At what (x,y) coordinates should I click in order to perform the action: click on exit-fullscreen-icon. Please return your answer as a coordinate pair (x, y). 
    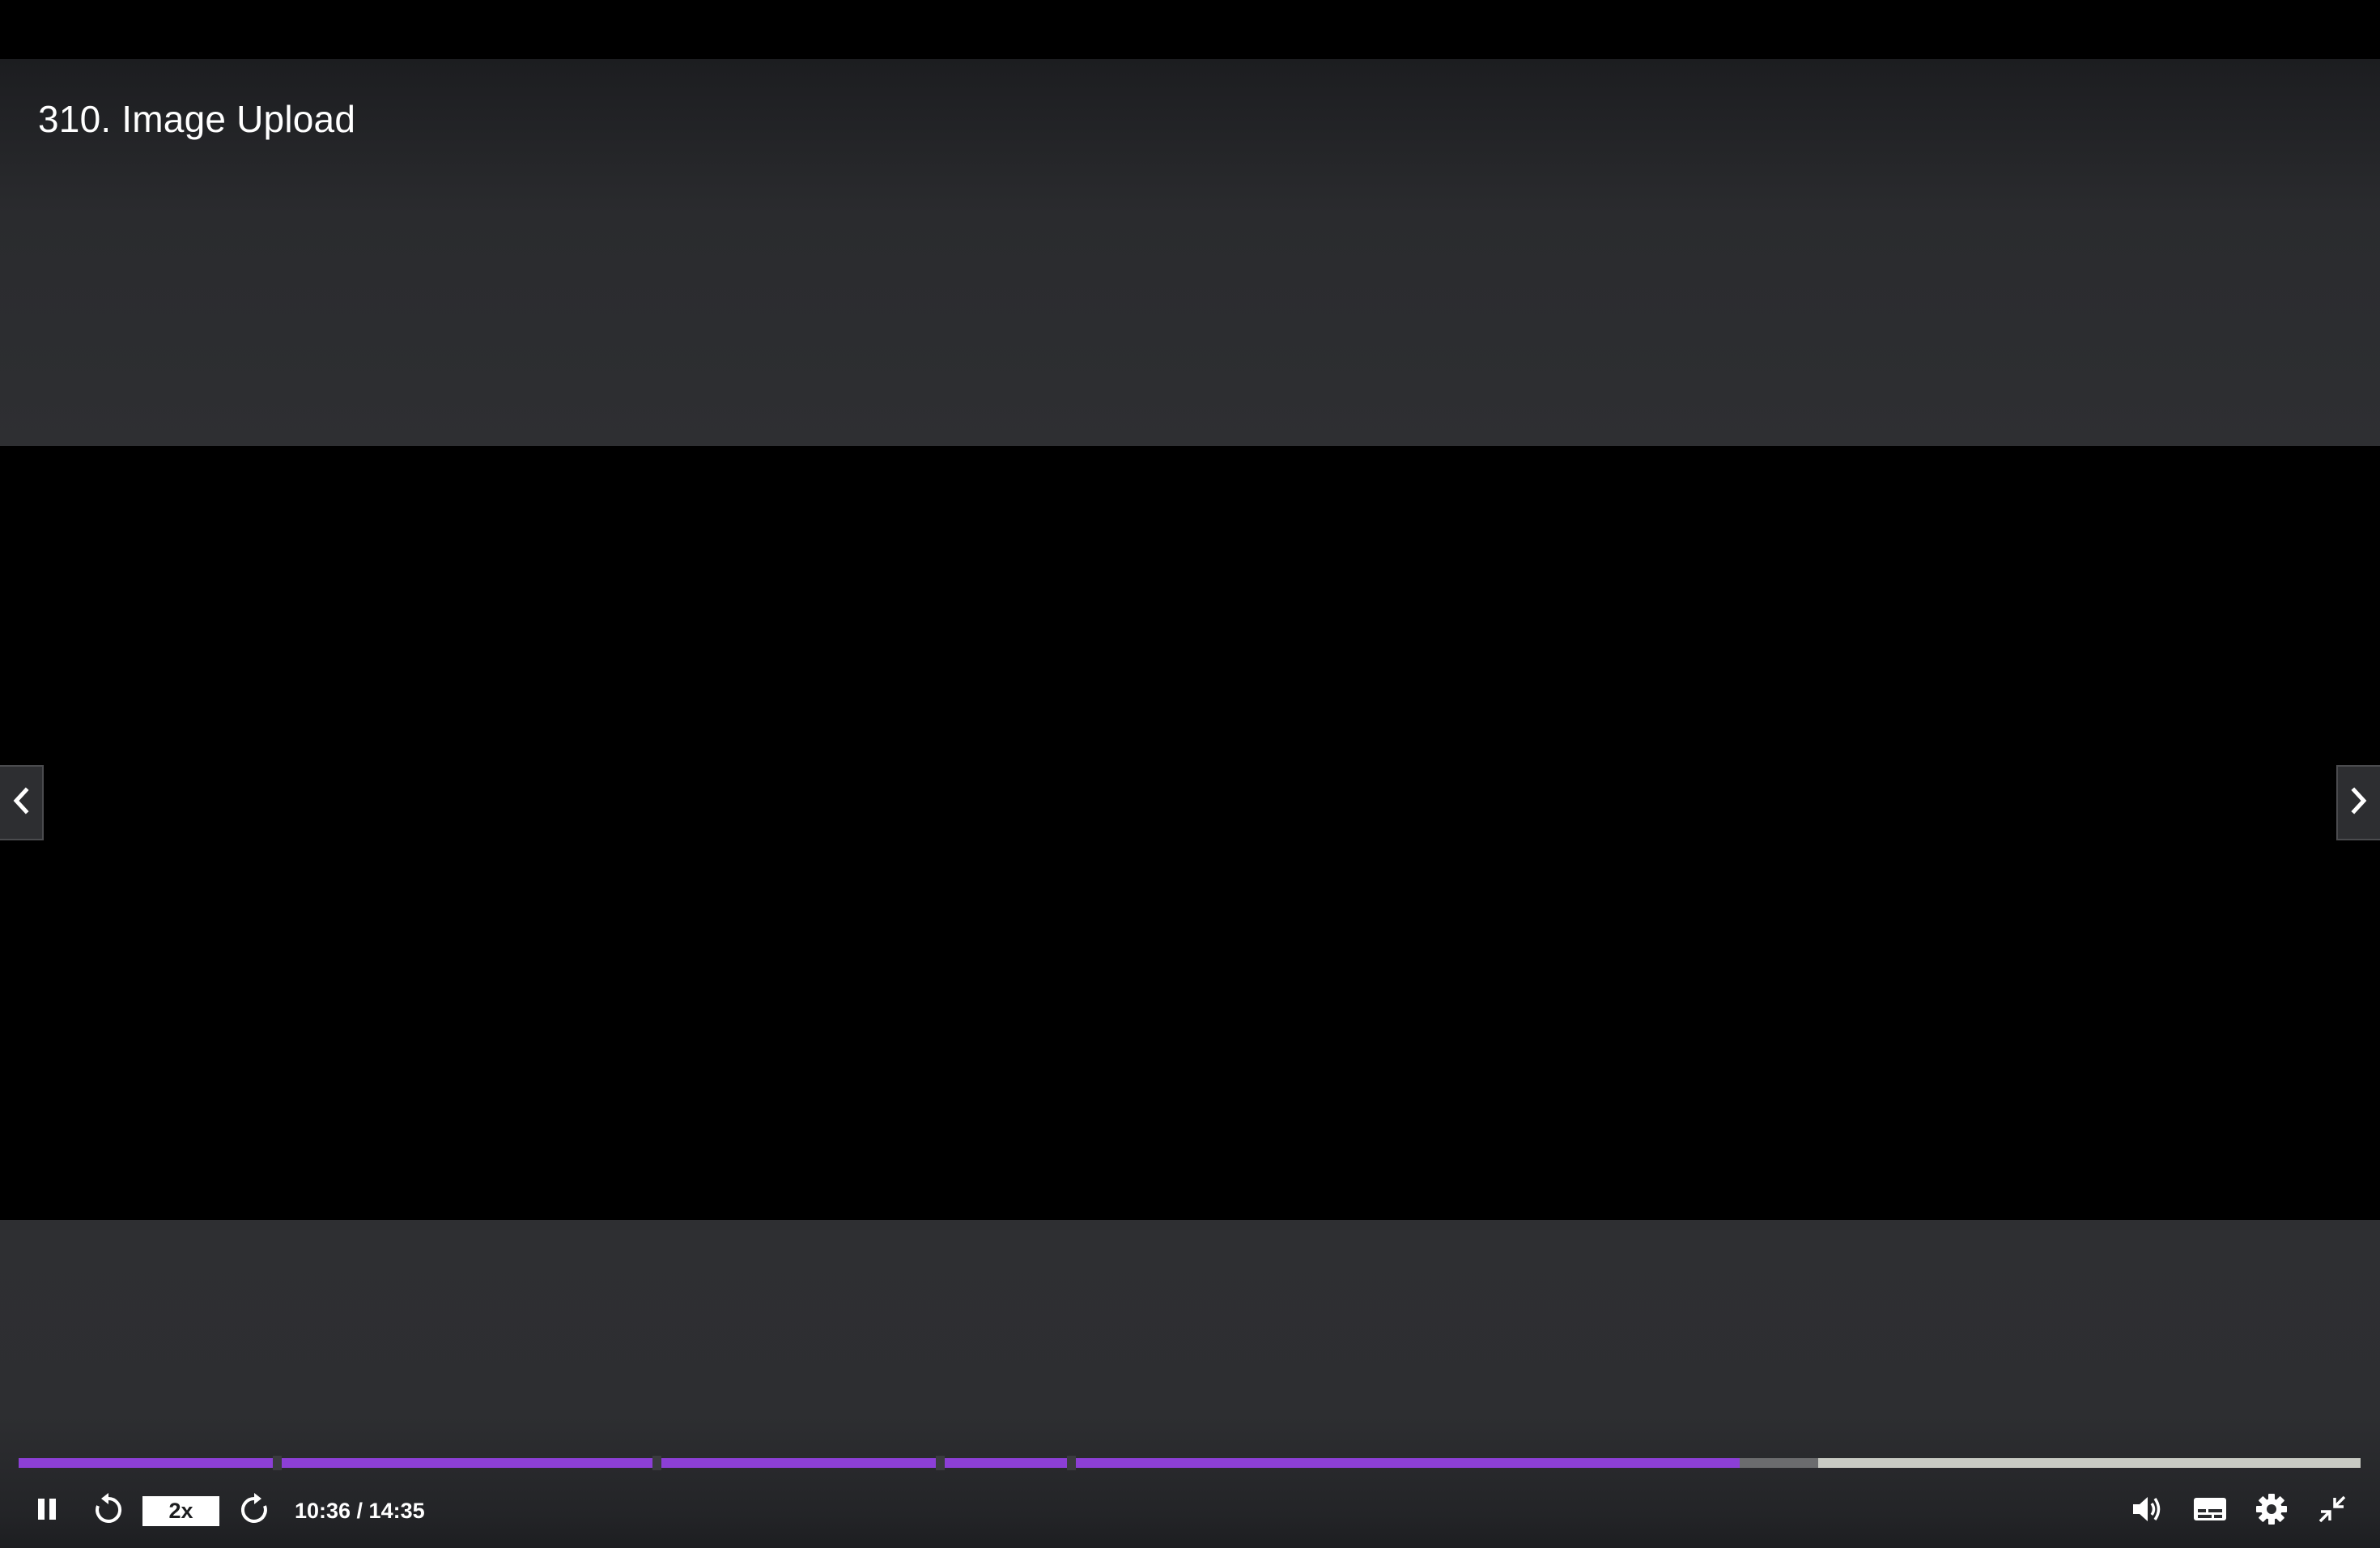
    Looking at the image, I should click on (2332, 1511).